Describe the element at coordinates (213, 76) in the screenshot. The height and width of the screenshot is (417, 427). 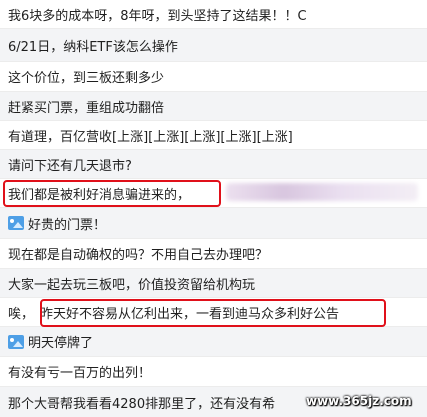
I see `comment-row: 这个价位，到三板还剩多少` at that location.